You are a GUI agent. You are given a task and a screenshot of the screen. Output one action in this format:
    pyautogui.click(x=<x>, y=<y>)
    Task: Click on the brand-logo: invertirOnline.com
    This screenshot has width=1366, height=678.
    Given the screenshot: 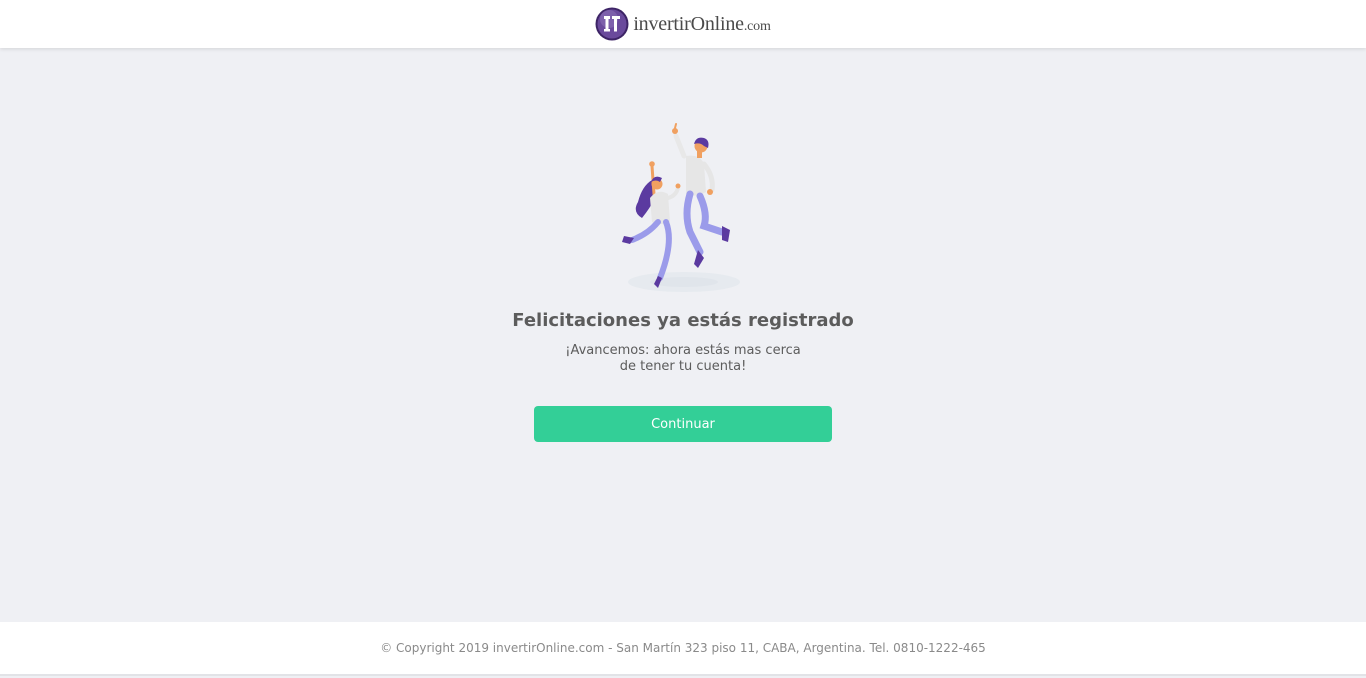 What is the action you would take?
    pyautogui.click(x=683, y=24)
    